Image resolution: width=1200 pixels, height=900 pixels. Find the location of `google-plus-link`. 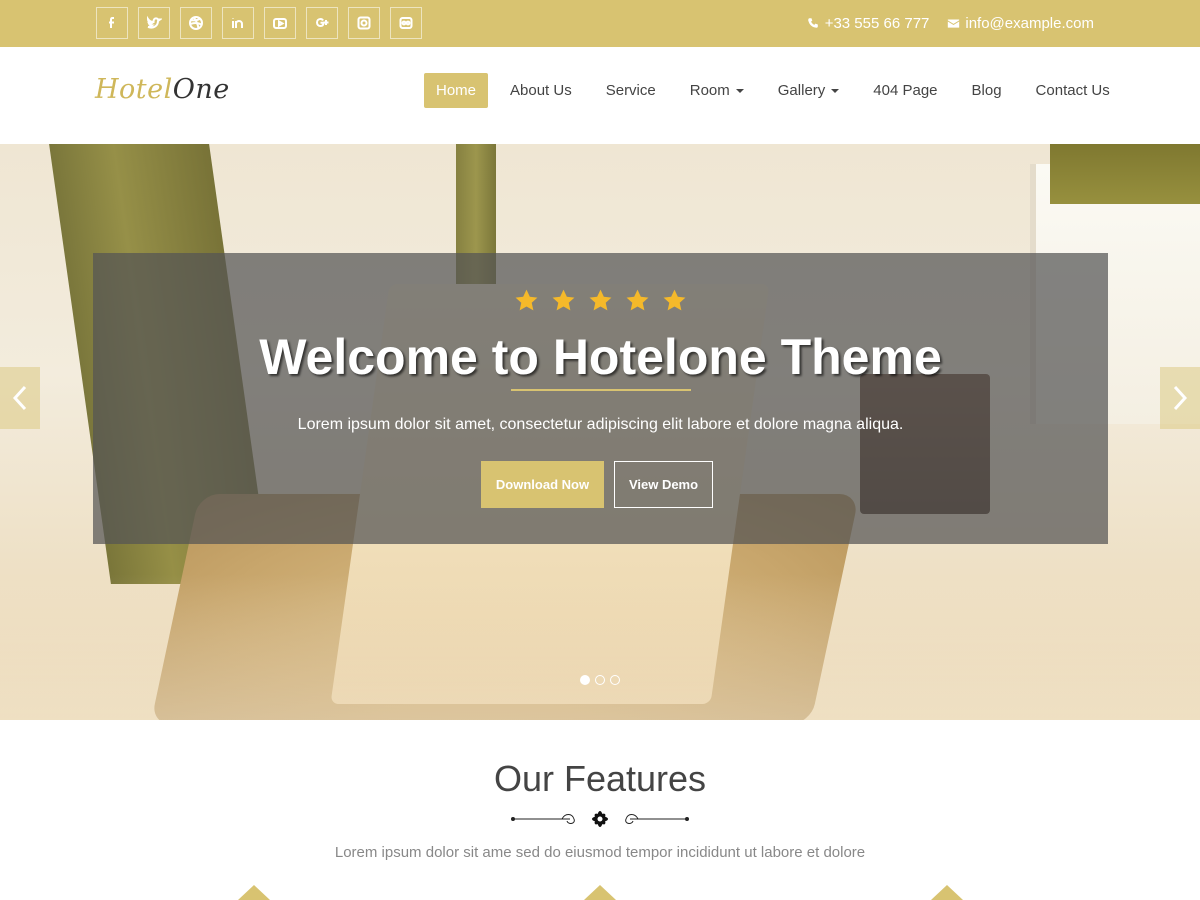

google-plus-link is located at coordinates (322, 23).